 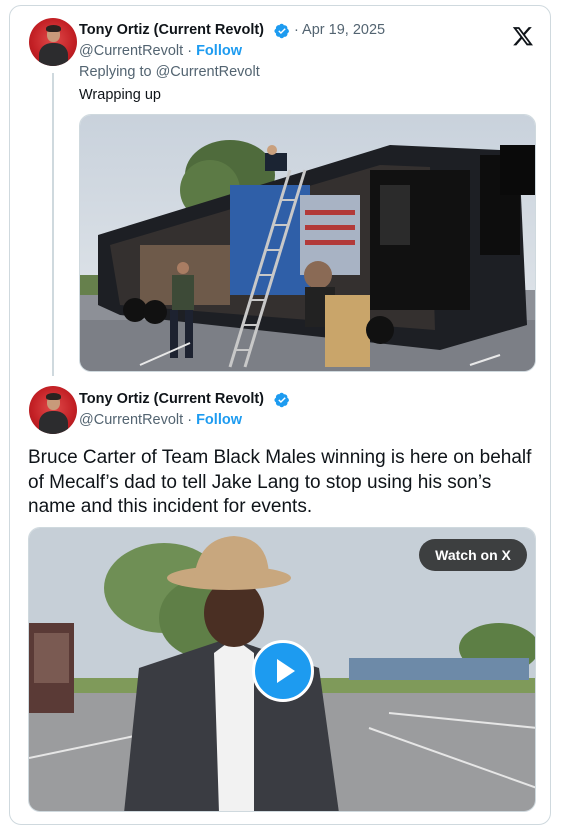 What do you see at coordinates (339, 30) in the screenshot?
I see `tweet-date: · Apr 19, 2025` at bounding box center [339, 30].